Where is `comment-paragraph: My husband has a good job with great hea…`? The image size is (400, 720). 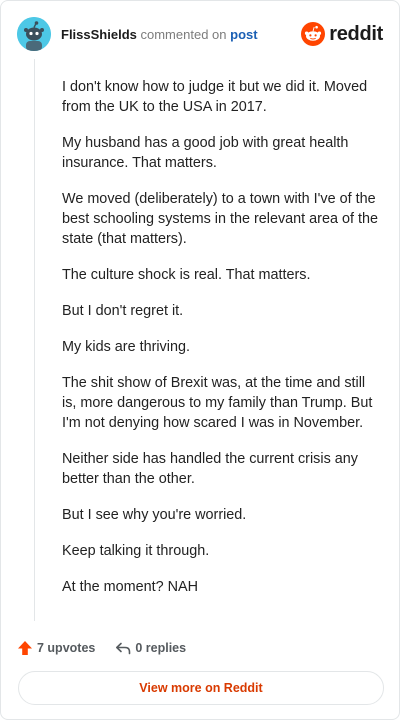
comment-paragraph: My husband has a good job with great hea… is located at coordinates (205, 153).